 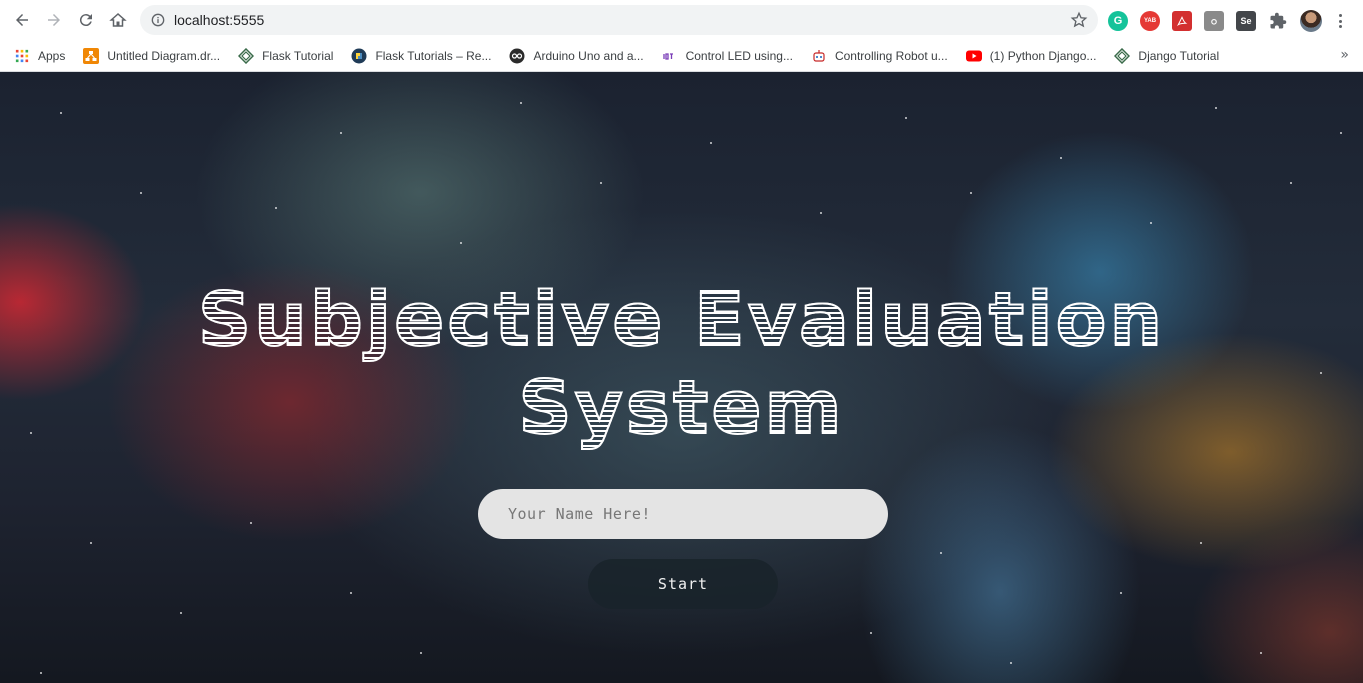 I want to click on apps-grid-icon, so click(x=22, y=56).